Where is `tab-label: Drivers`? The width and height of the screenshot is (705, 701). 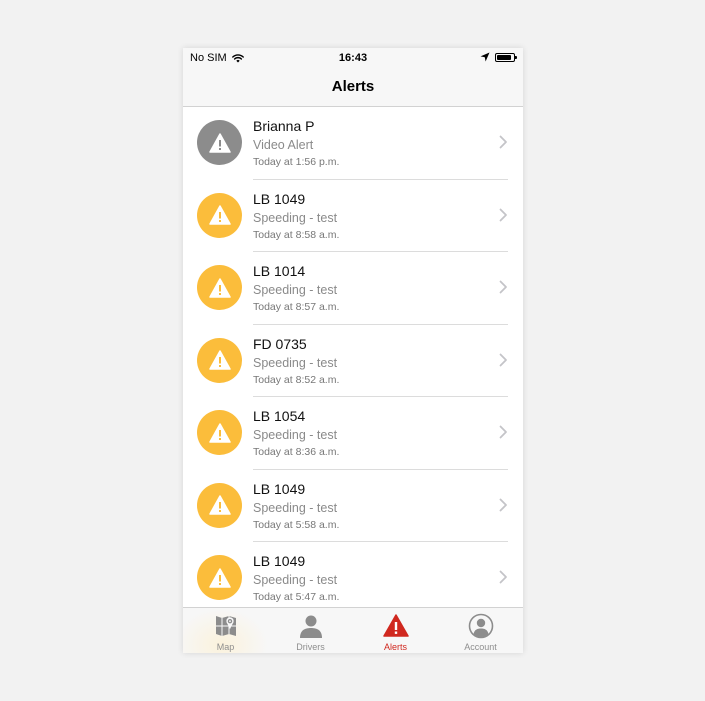
tab-label: Drivers is located at coordinates (310, 647).